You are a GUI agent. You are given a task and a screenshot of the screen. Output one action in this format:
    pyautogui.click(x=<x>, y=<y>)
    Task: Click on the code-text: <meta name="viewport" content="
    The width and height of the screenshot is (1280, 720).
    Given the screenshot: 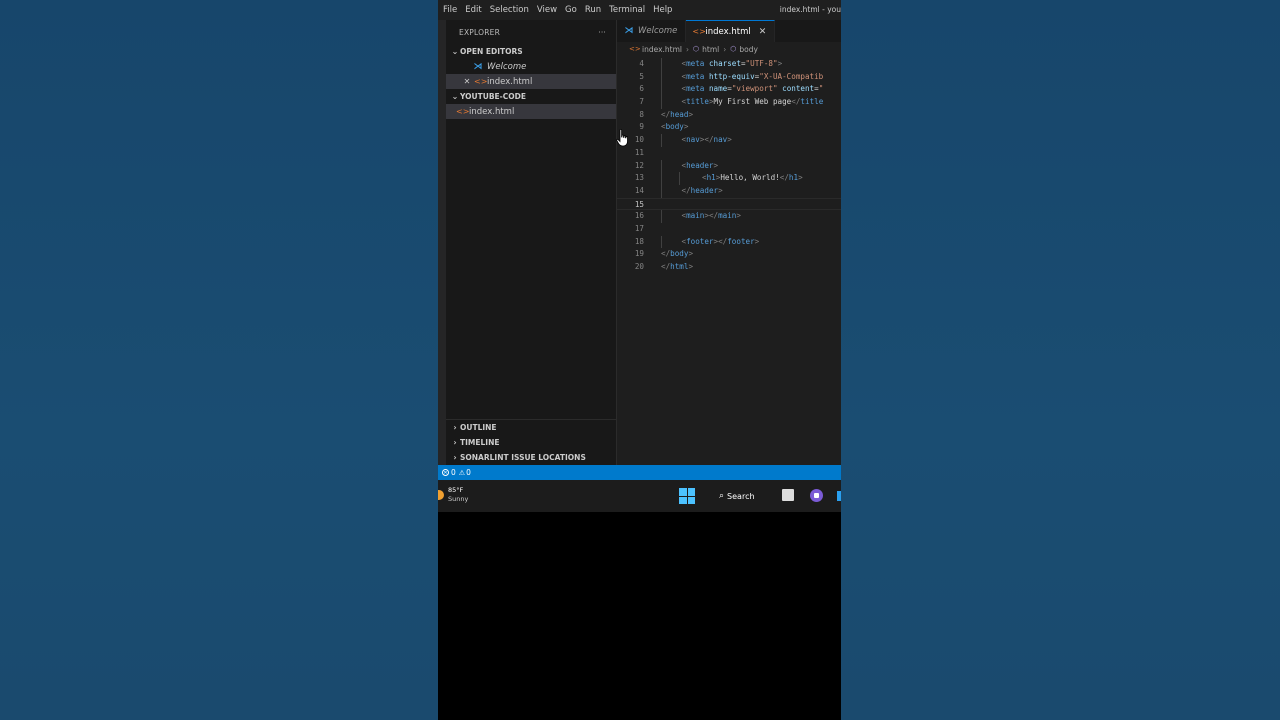 What is the action you would take?
    pyautogui.click(x=753, y=89)
    